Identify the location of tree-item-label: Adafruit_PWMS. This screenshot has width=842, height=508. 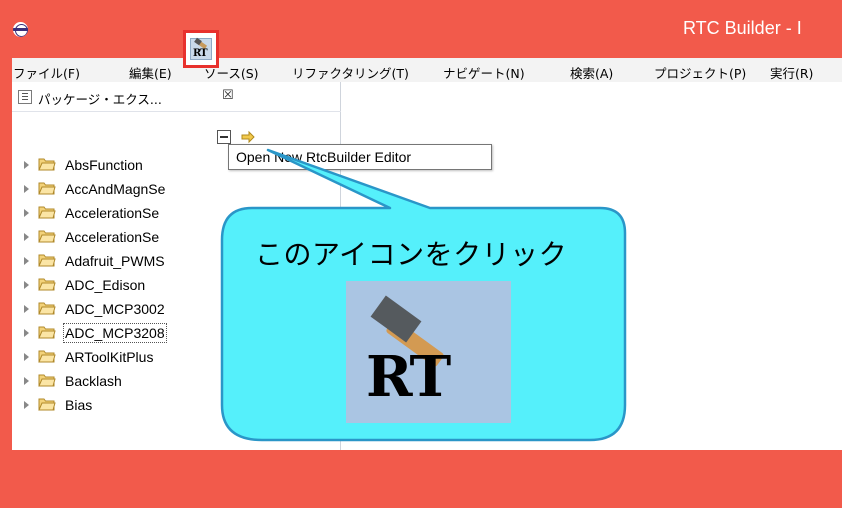
(115, 261).